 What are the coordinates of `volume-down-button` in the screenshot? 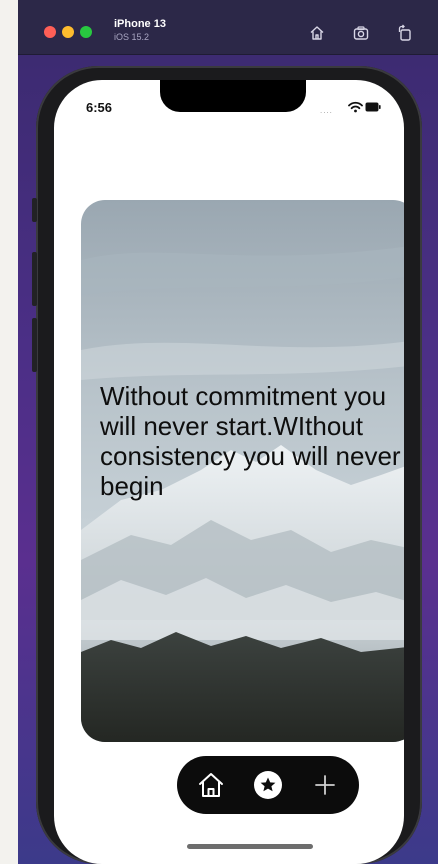 It's located at (34, 345).